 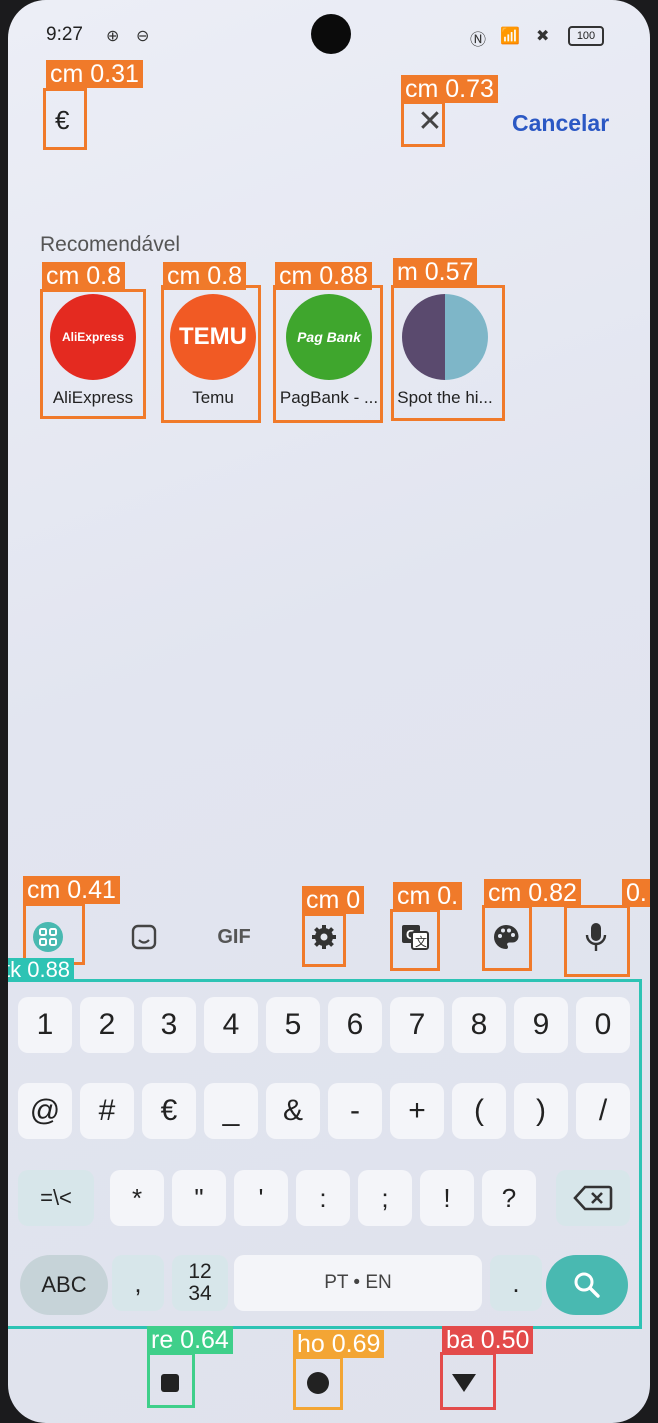 I want to click on detection-box-home, so click(x=318, y=1383).